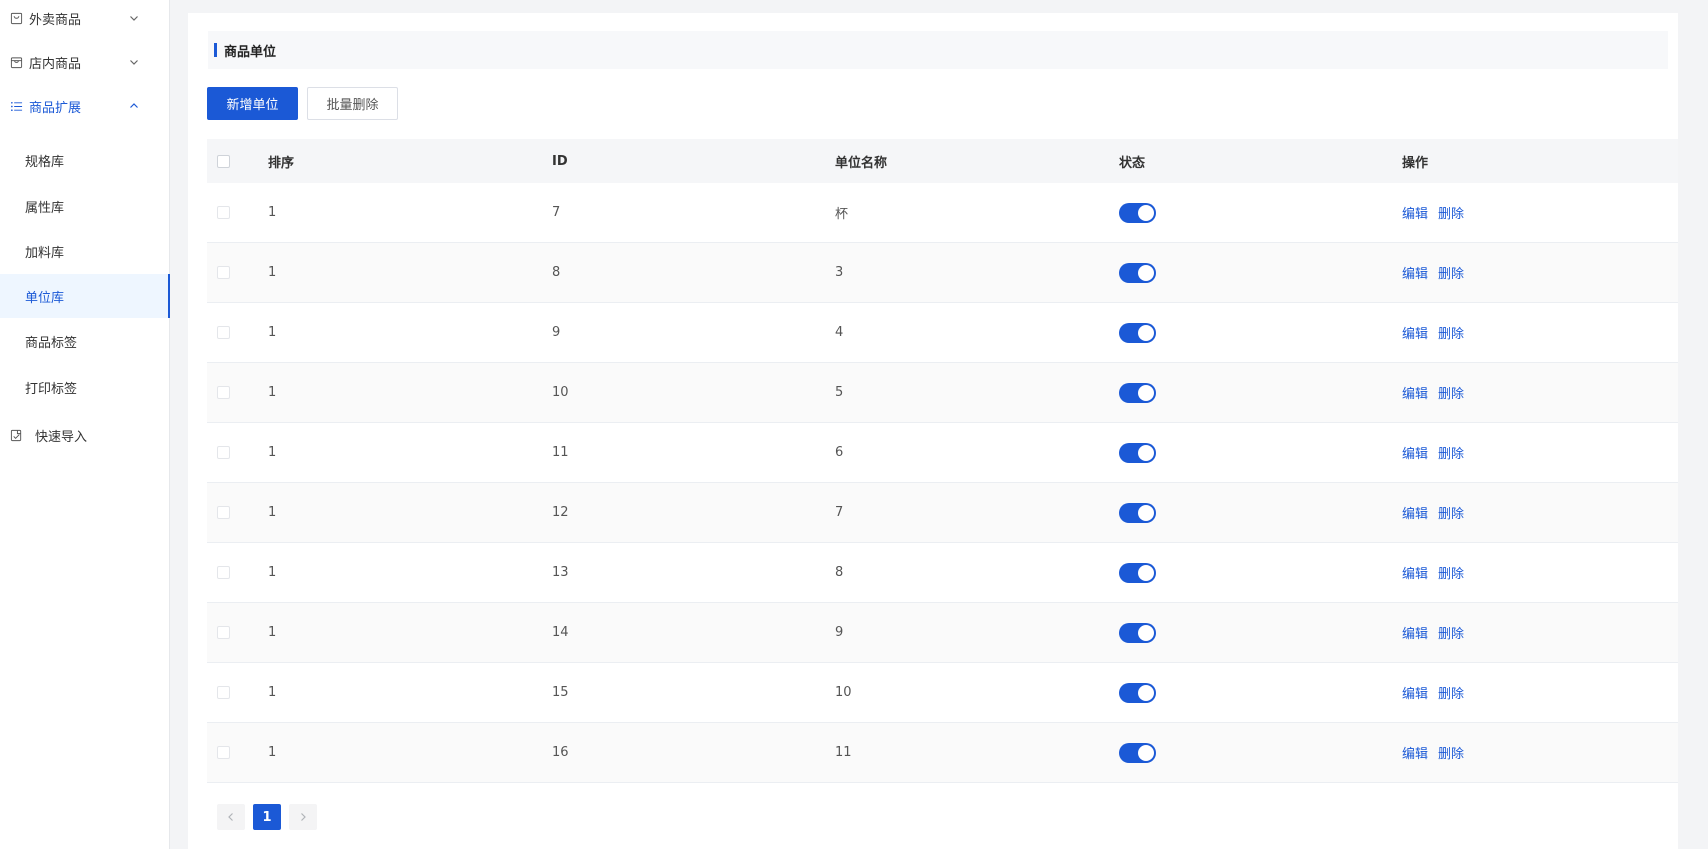 This screenshot has width=1708, height=849. Describe the element at coordinates (942, 333) in the screenshot. I see `table-row: 1 9 4 编辑 删除` at that location.